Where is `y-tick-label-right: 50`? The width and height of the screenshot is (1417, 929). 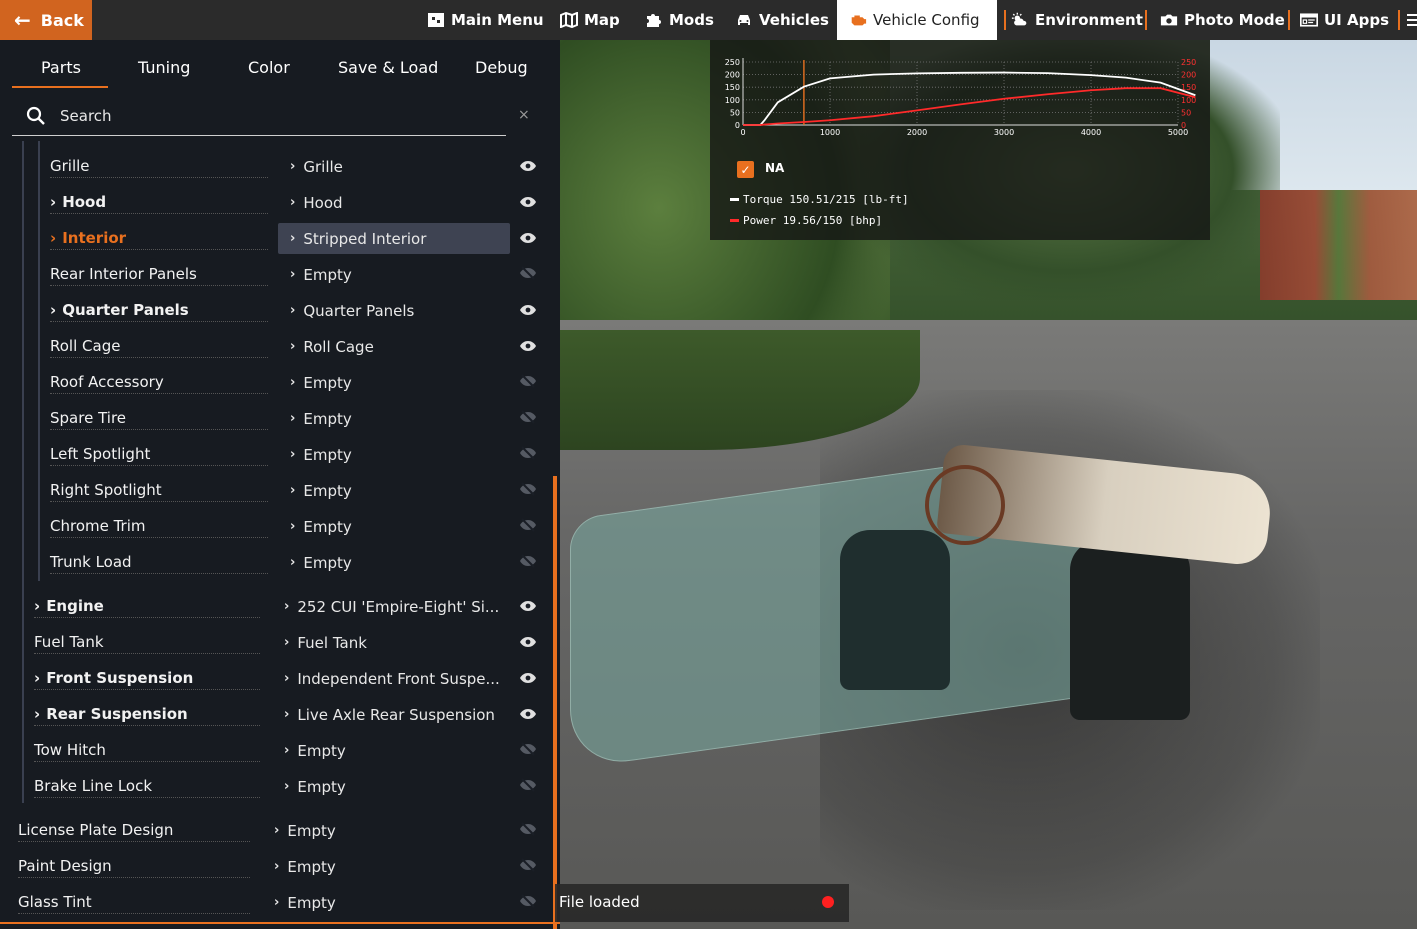 y-tick-label-right: 50 is located at coordinates (1186, 112).